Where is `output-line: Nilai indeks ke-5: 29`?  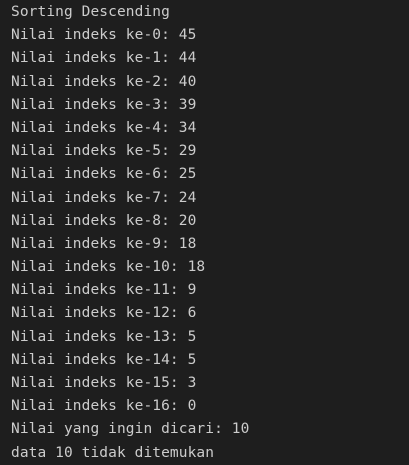
output-line: Nilai indeks ke-5: 29 is located at coordinates (104, 151).